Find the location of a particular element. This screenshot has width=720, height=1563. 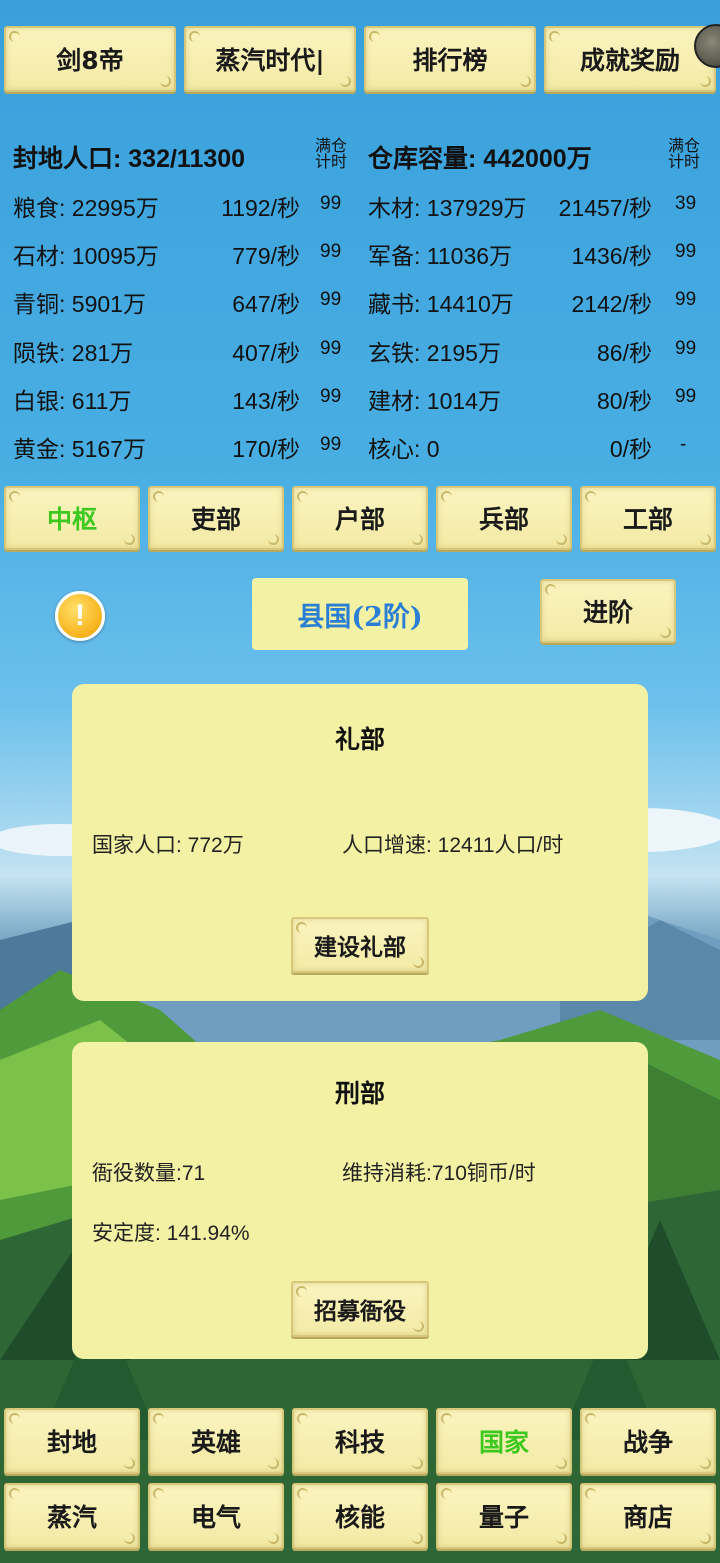

nav-nuclear: 核能 is located at coordinates (360, 1516).